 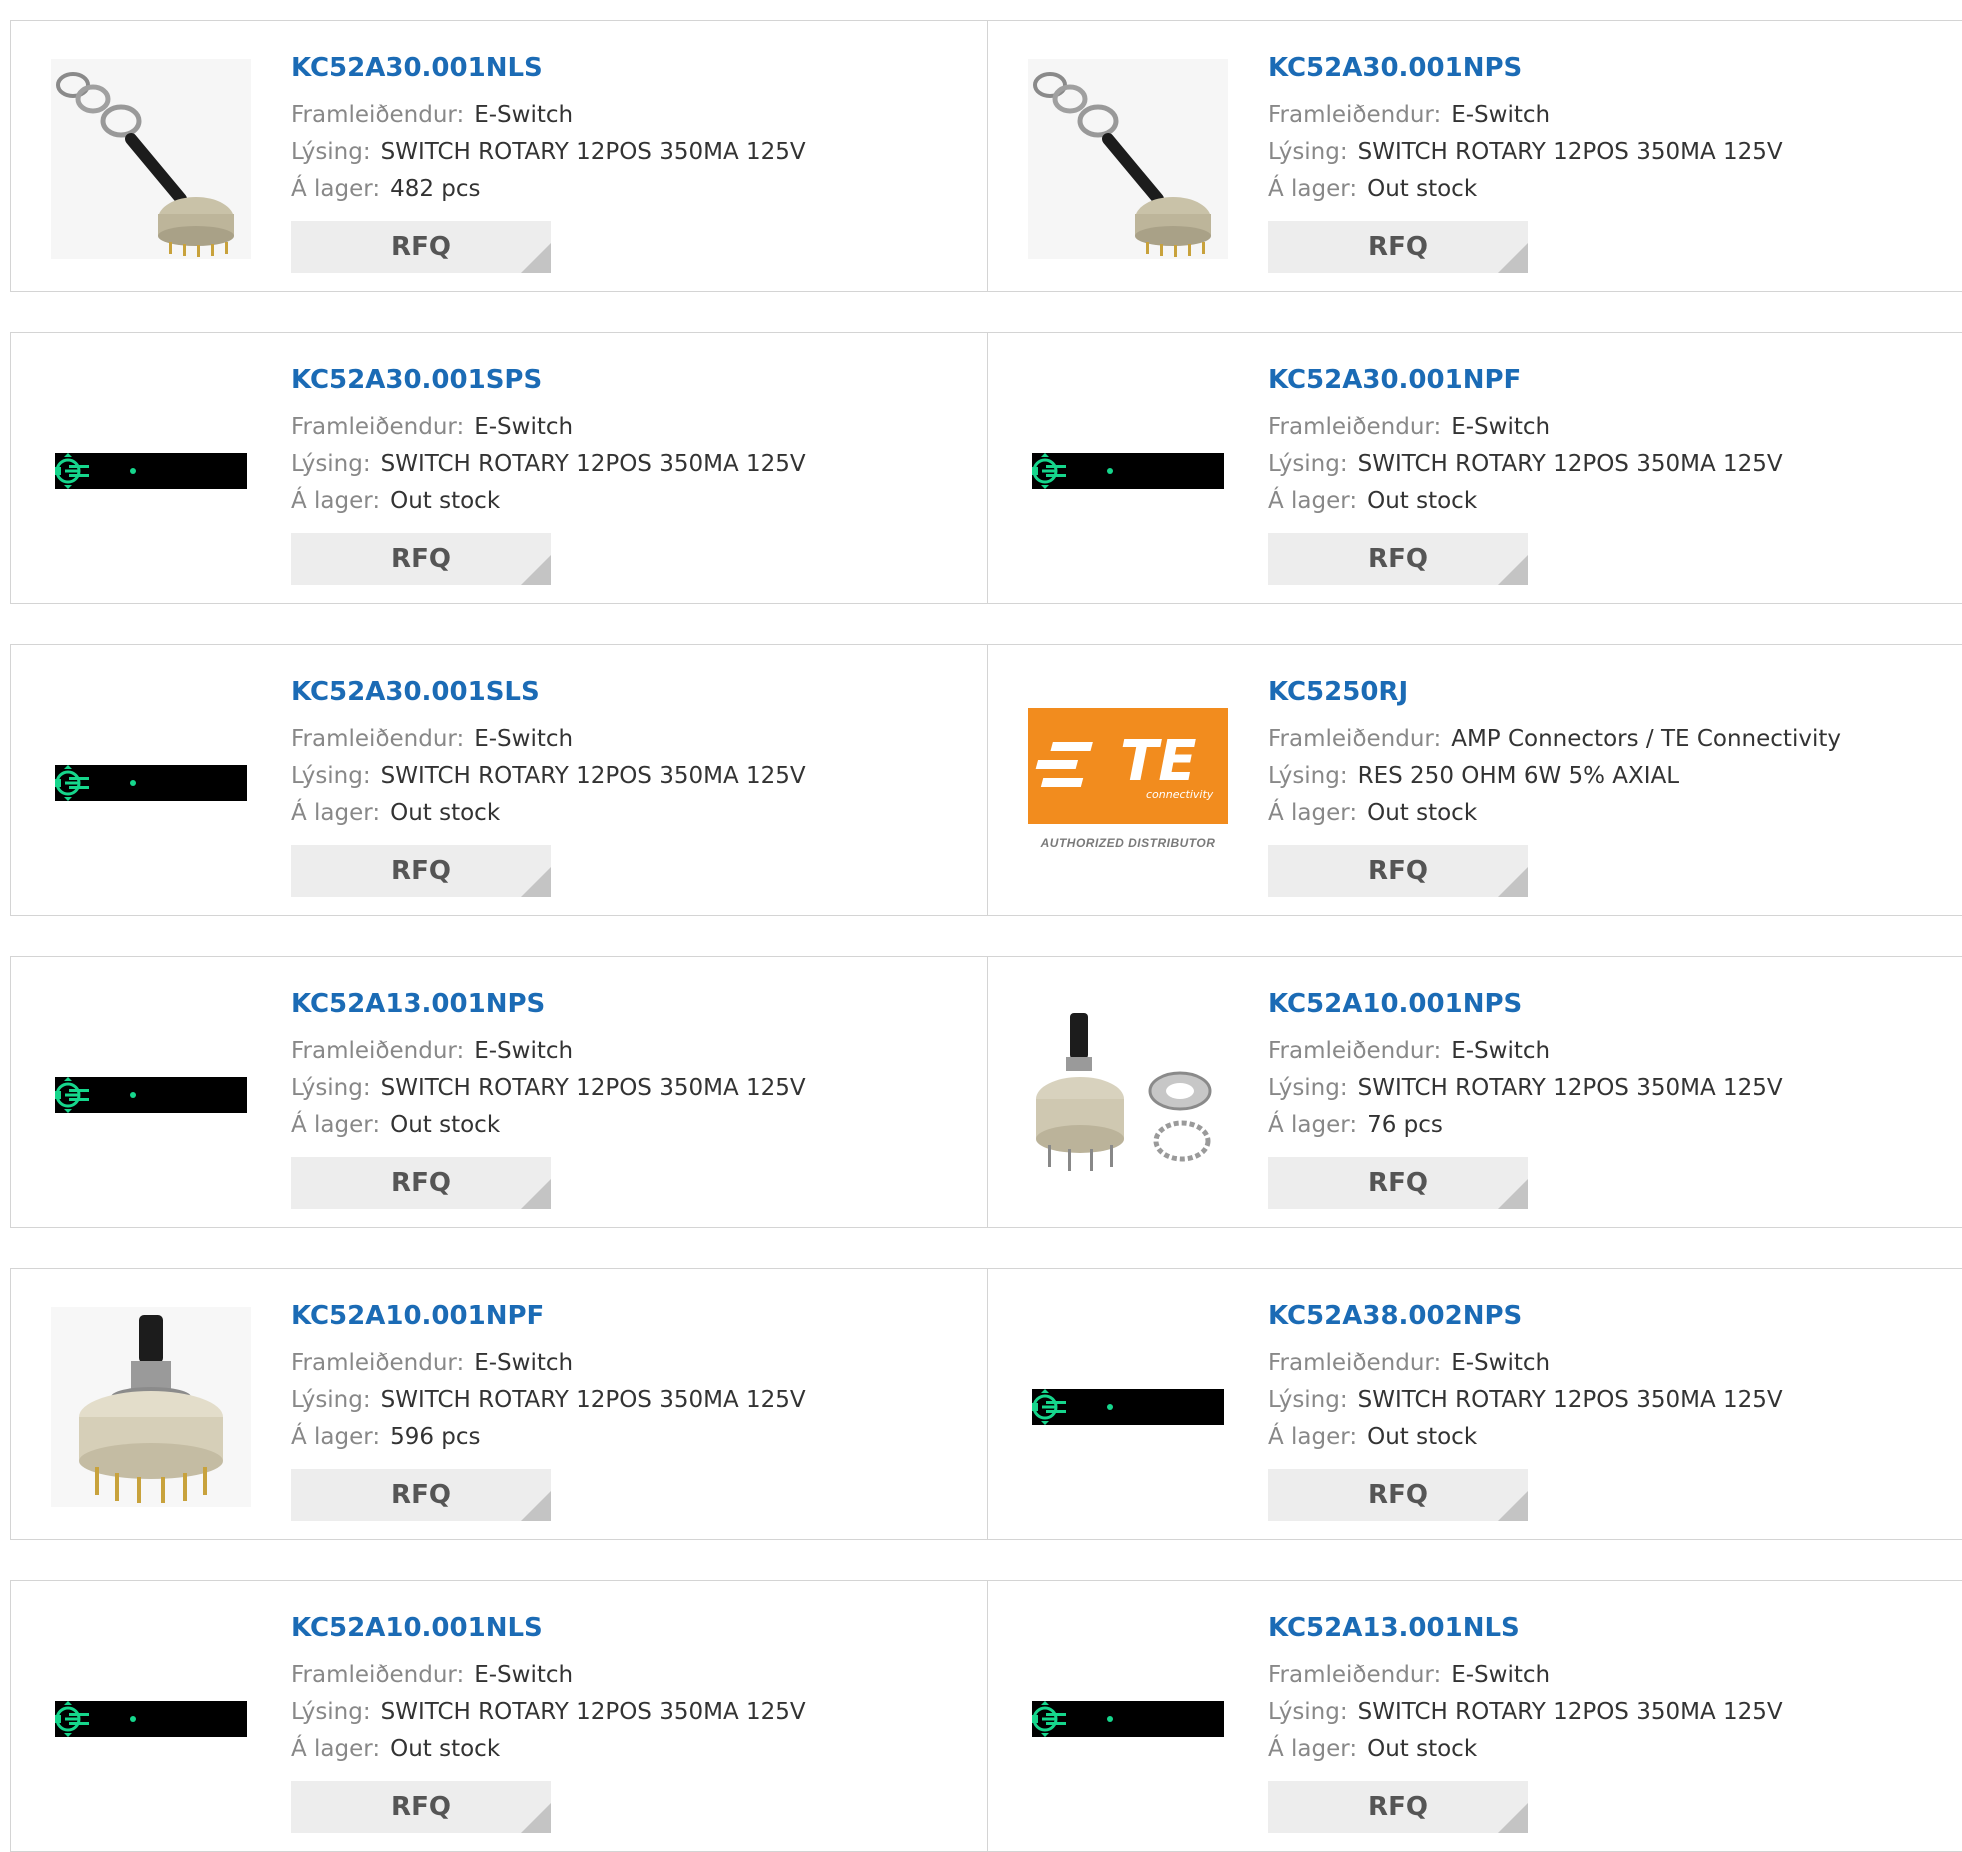 What do you see at coordinates (629, 1316) in the screenshot?
I see `part-number-link: KC52A10.001NPF` at bounding box center [629, 1316].